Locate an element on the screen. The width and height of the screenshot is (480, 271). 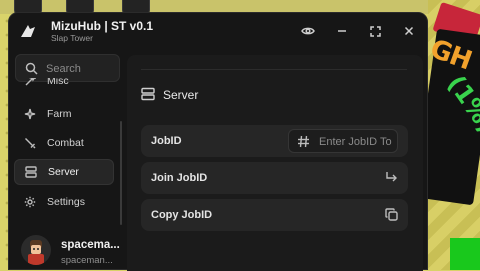
jobid-row: JobID is located at coordinates (274, 141).